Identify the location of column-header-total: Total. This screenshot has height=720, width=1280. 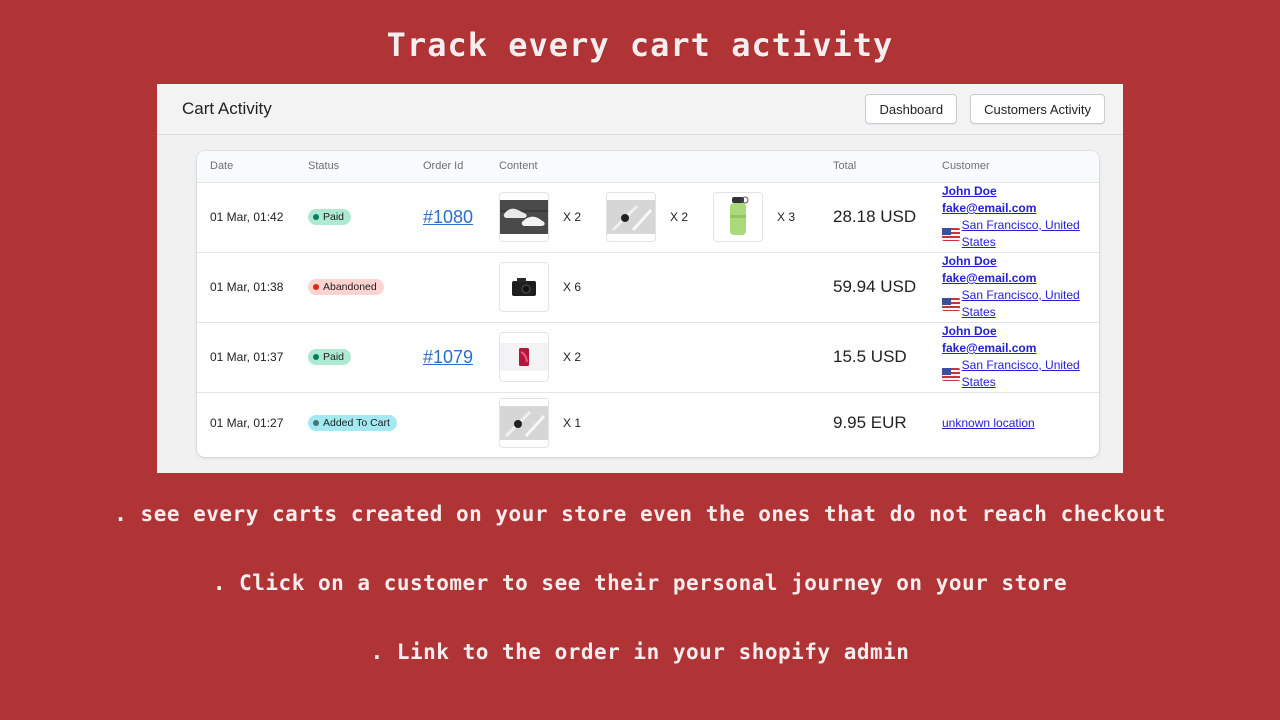
(874, 167).